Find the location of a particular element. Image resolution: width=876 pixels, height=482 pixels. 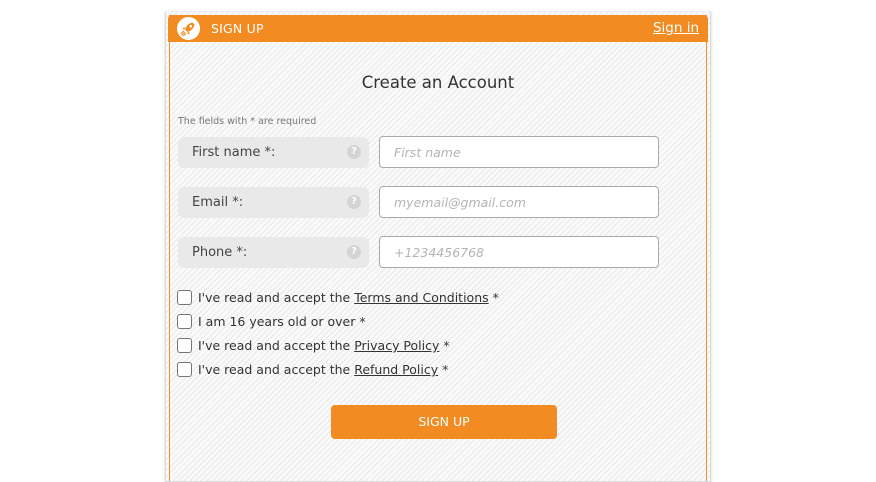

signup-header: SIGN UP Sign in is located at coordinates (438, 28).